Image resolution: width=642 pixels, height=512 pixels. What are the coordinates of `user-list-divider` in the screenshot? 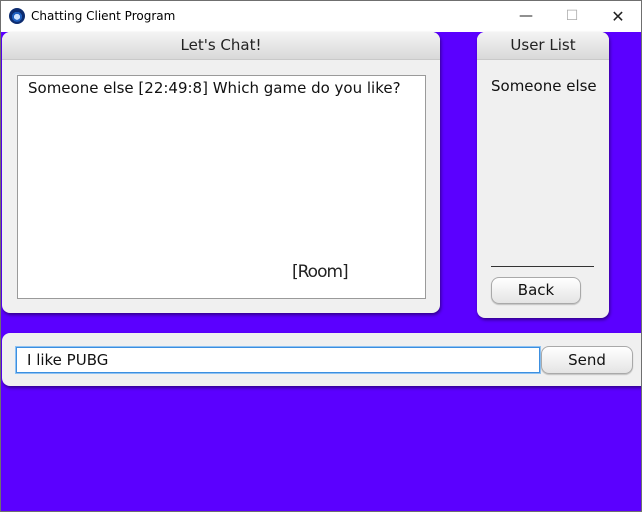 It's located at (542, 266).